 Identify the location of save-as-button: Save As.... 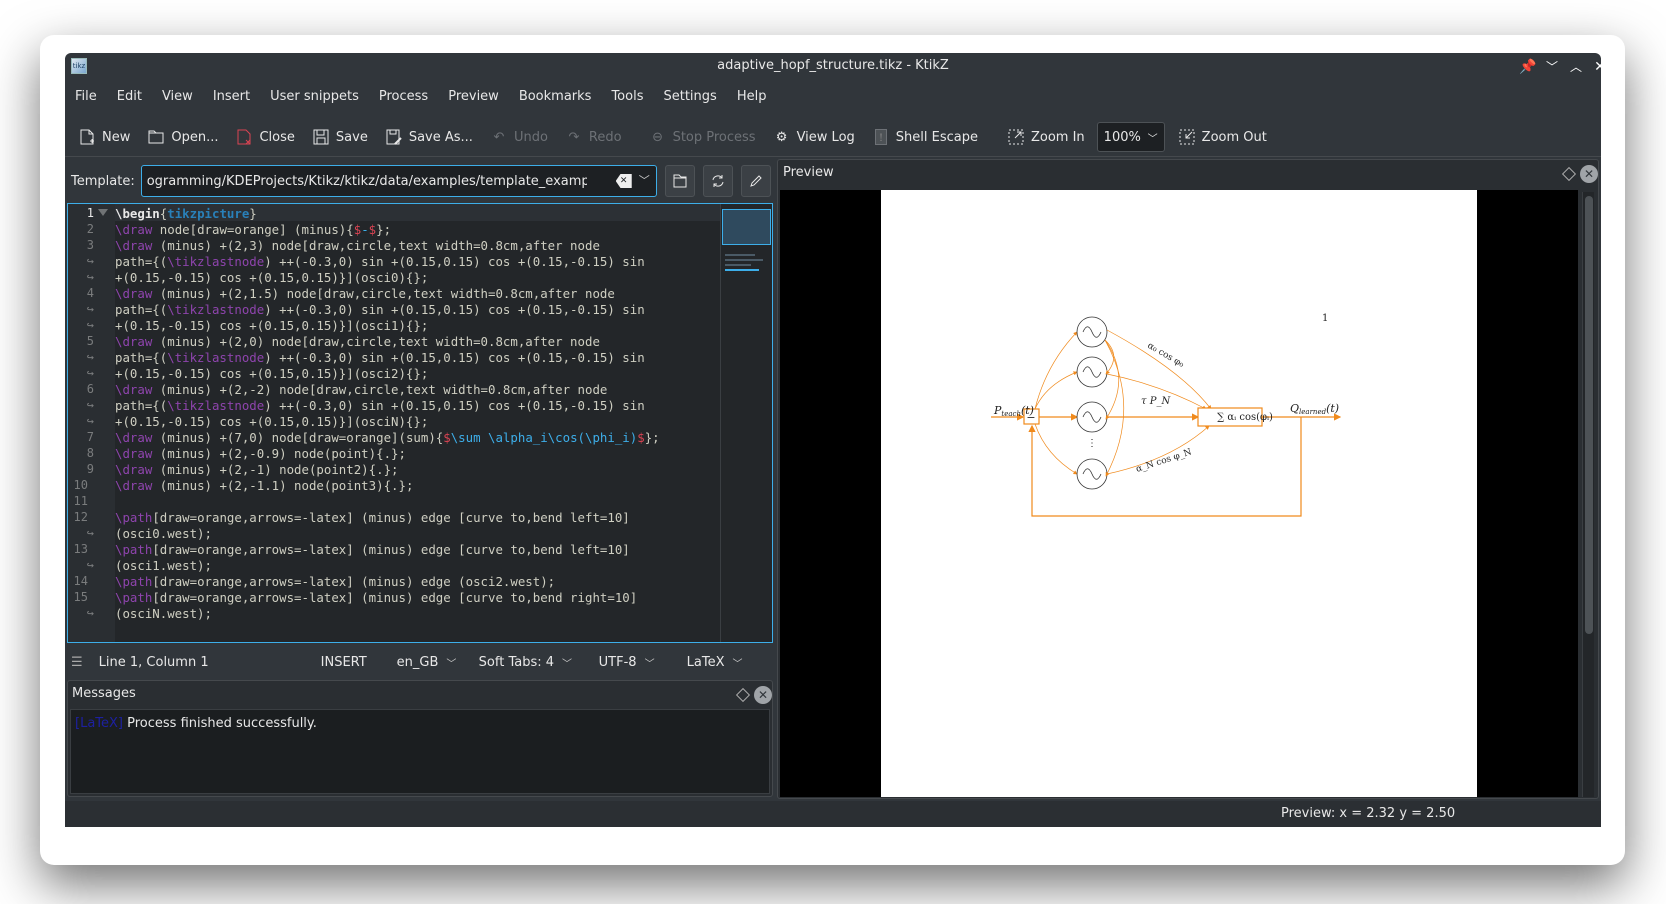
(429, 137).